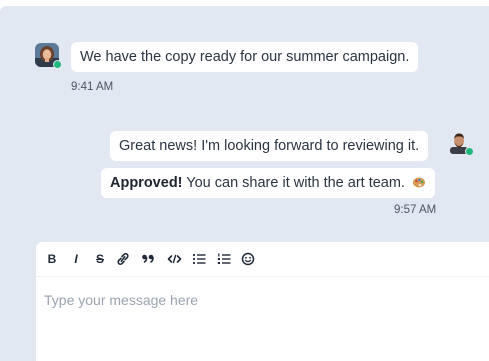 The height and width of the screenshot is (361, 489). I want to click on strikethrough-button: S, so click(100, 259).